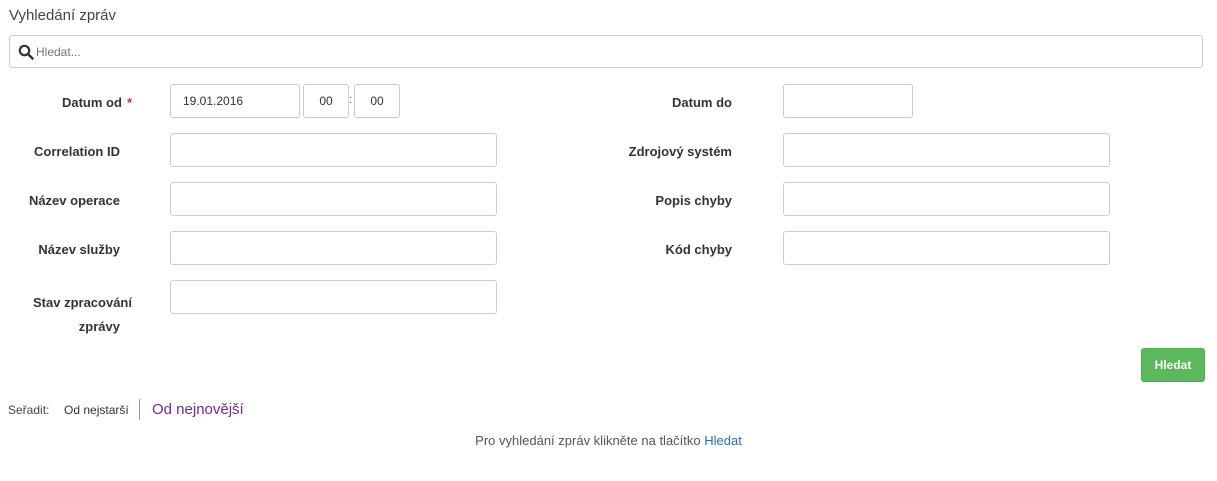  I want to click on search-hint-text: Pro vyhledání zpráv klikněte na tlačítko, so click(588, 440).